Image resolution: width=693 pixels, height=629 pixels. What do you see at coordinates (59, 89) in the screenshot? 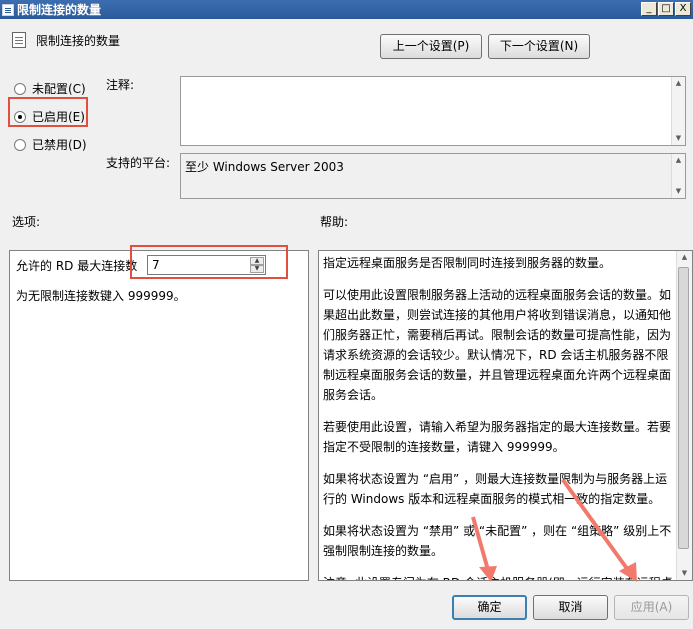
I see `radio-not-configured-label: 未配置(C)` at bounding box center [59, 89].